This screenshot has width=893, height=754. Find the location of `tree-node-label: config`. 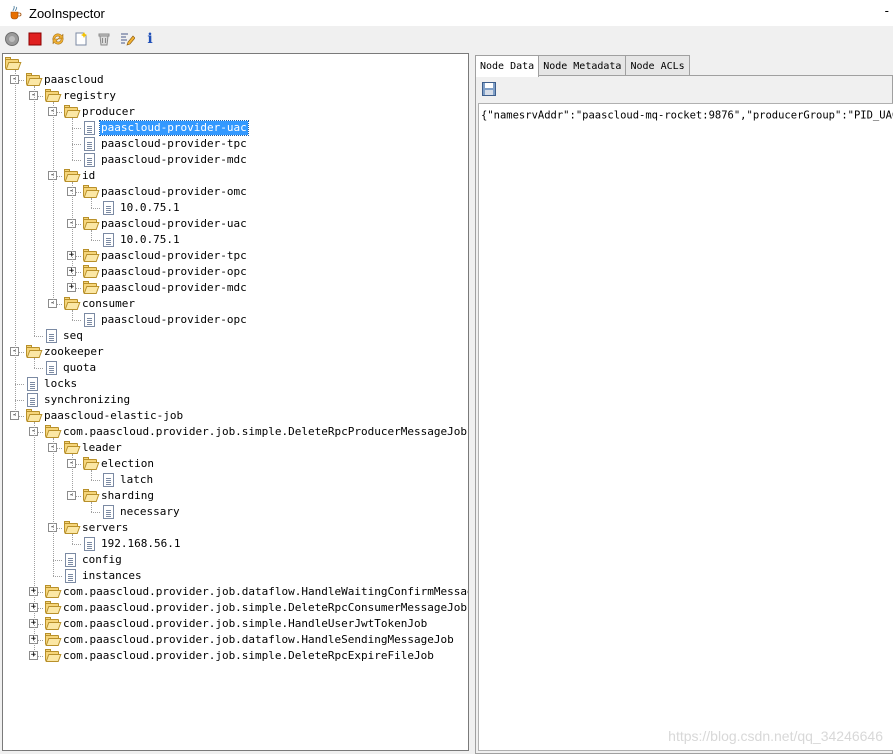

tree-node-label: config is located at coordinates (102, 560).